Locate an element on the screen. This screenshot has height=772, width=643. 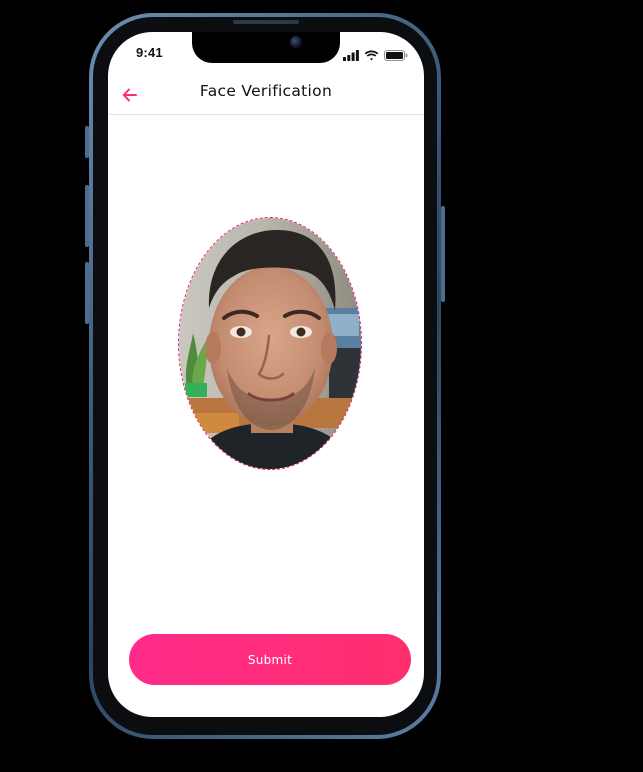
notch is located at coordinates (266, 47).